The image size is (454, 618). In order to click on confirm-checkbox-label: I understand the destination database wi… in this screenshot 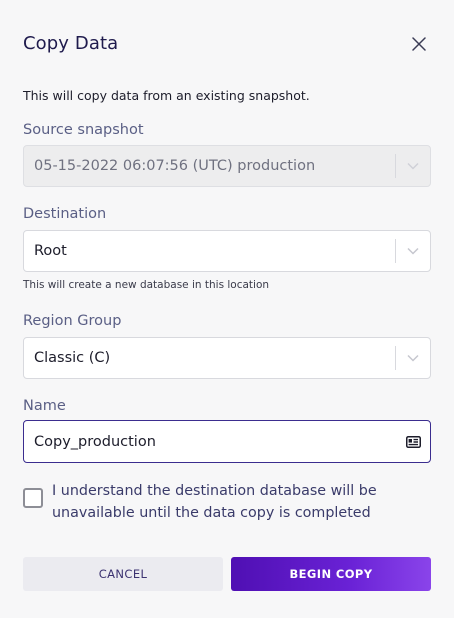, I will do `click(244, 502)`.